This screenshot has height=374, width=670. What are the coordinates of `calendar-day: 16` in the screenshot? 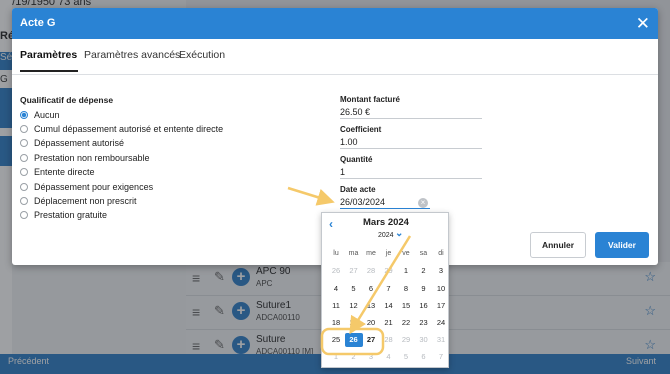 It's located at (424, 306).